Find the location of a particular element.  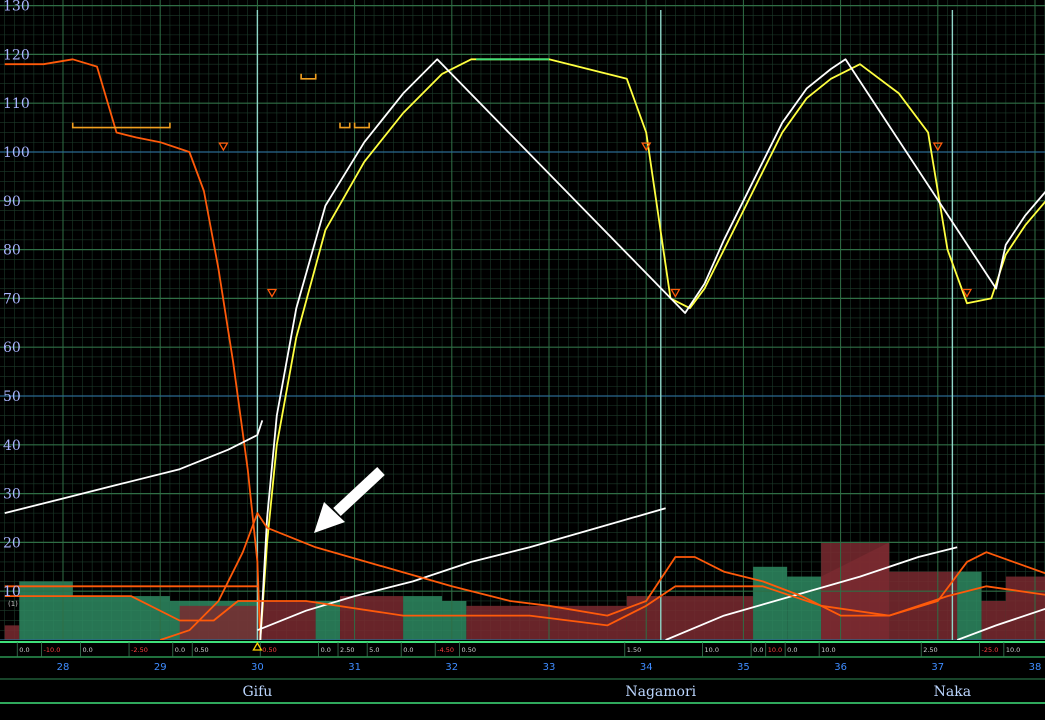

x-tick-label: 33 is located at coordinates (549, 667).